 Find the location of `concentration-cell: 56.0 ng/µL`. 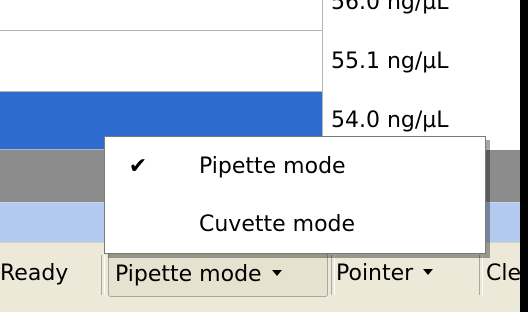

concentration-cell: 56.0 ng/µL is located at coordinates (421, 15).